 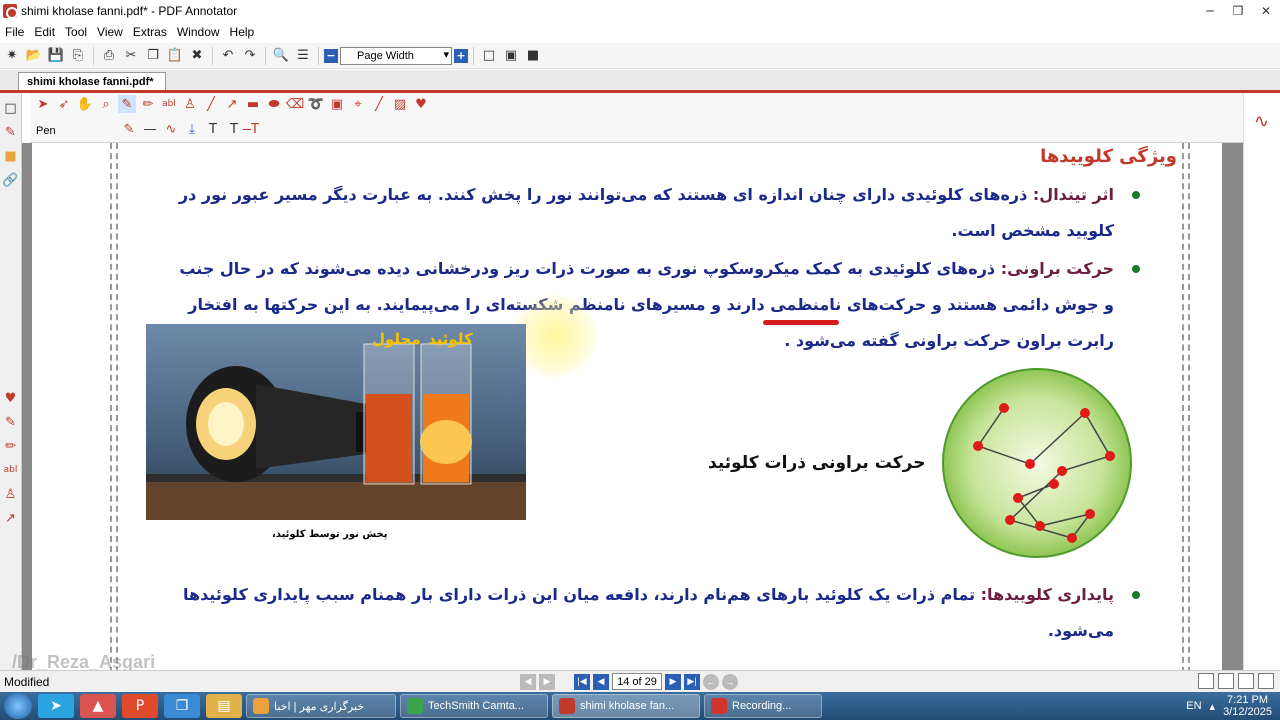 I want to click on strikethrough-icon: ̶T, so click(x=255, y=129).